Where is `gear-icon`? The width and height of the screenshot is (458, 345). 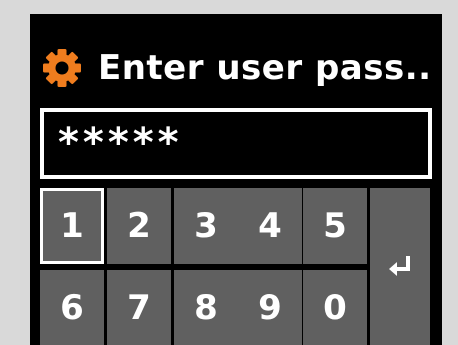 gear-icon is located at coordinates (62, 68).